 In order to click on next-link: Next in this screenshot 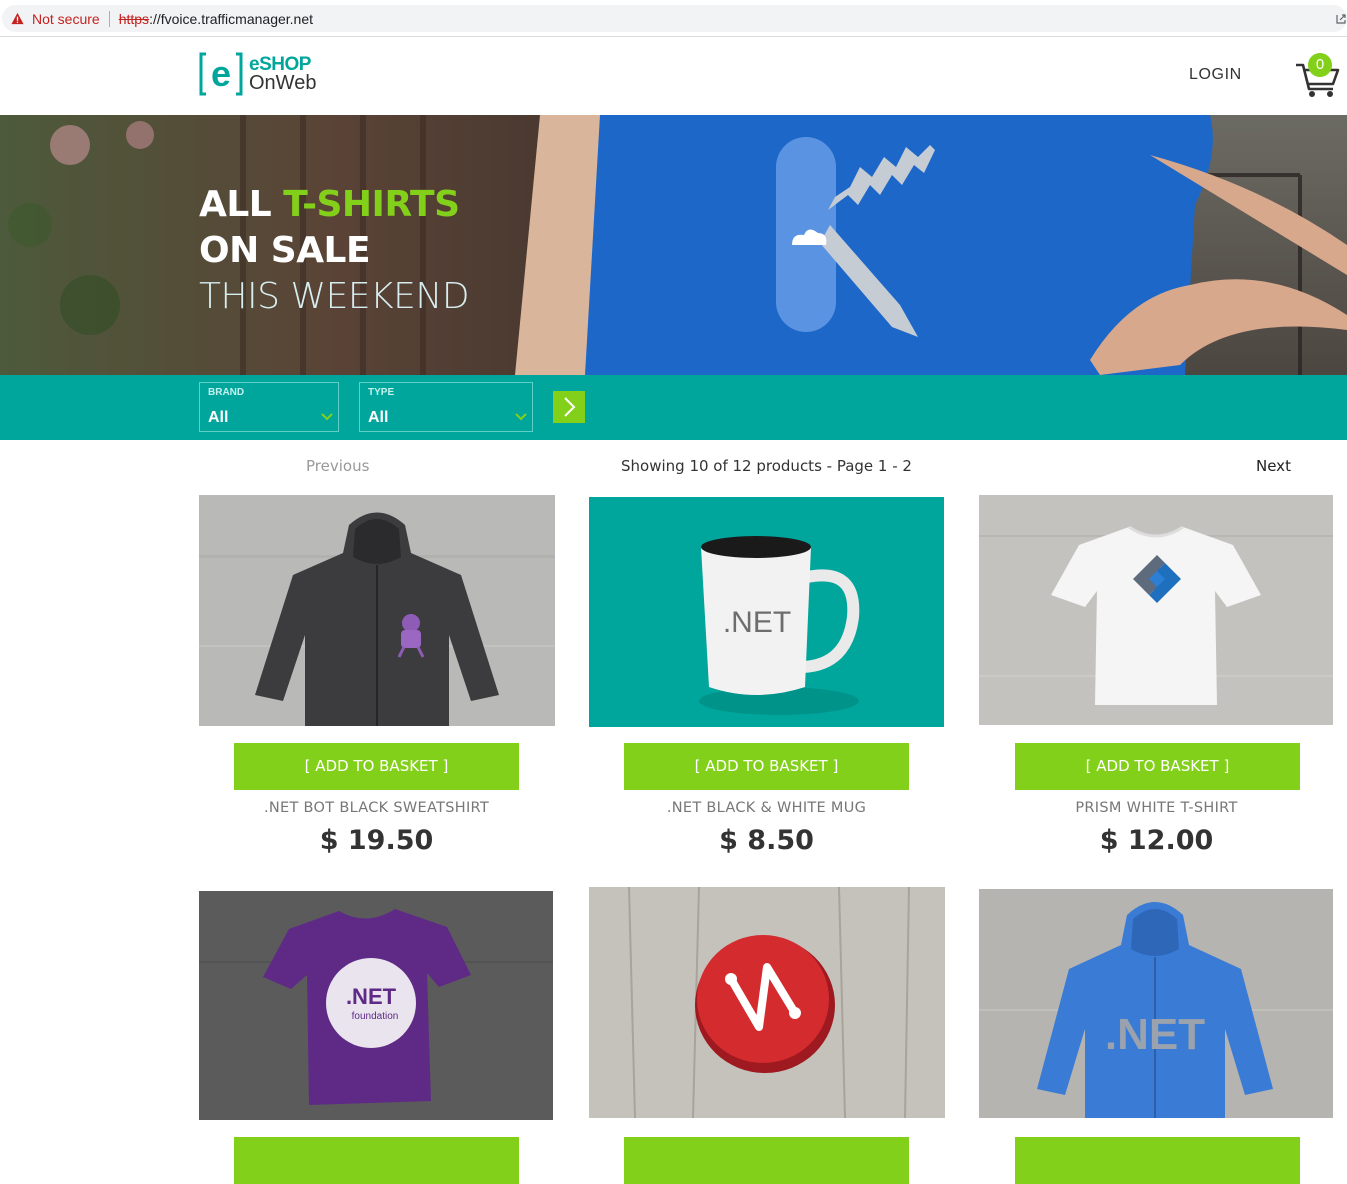, I will do `click(1273, 466)`.